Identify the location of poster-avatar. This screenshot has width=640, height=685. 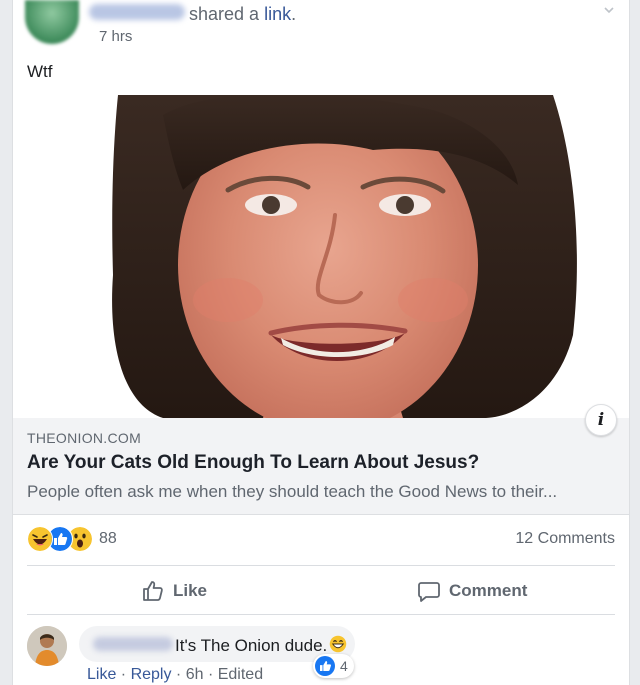
(52, 22).